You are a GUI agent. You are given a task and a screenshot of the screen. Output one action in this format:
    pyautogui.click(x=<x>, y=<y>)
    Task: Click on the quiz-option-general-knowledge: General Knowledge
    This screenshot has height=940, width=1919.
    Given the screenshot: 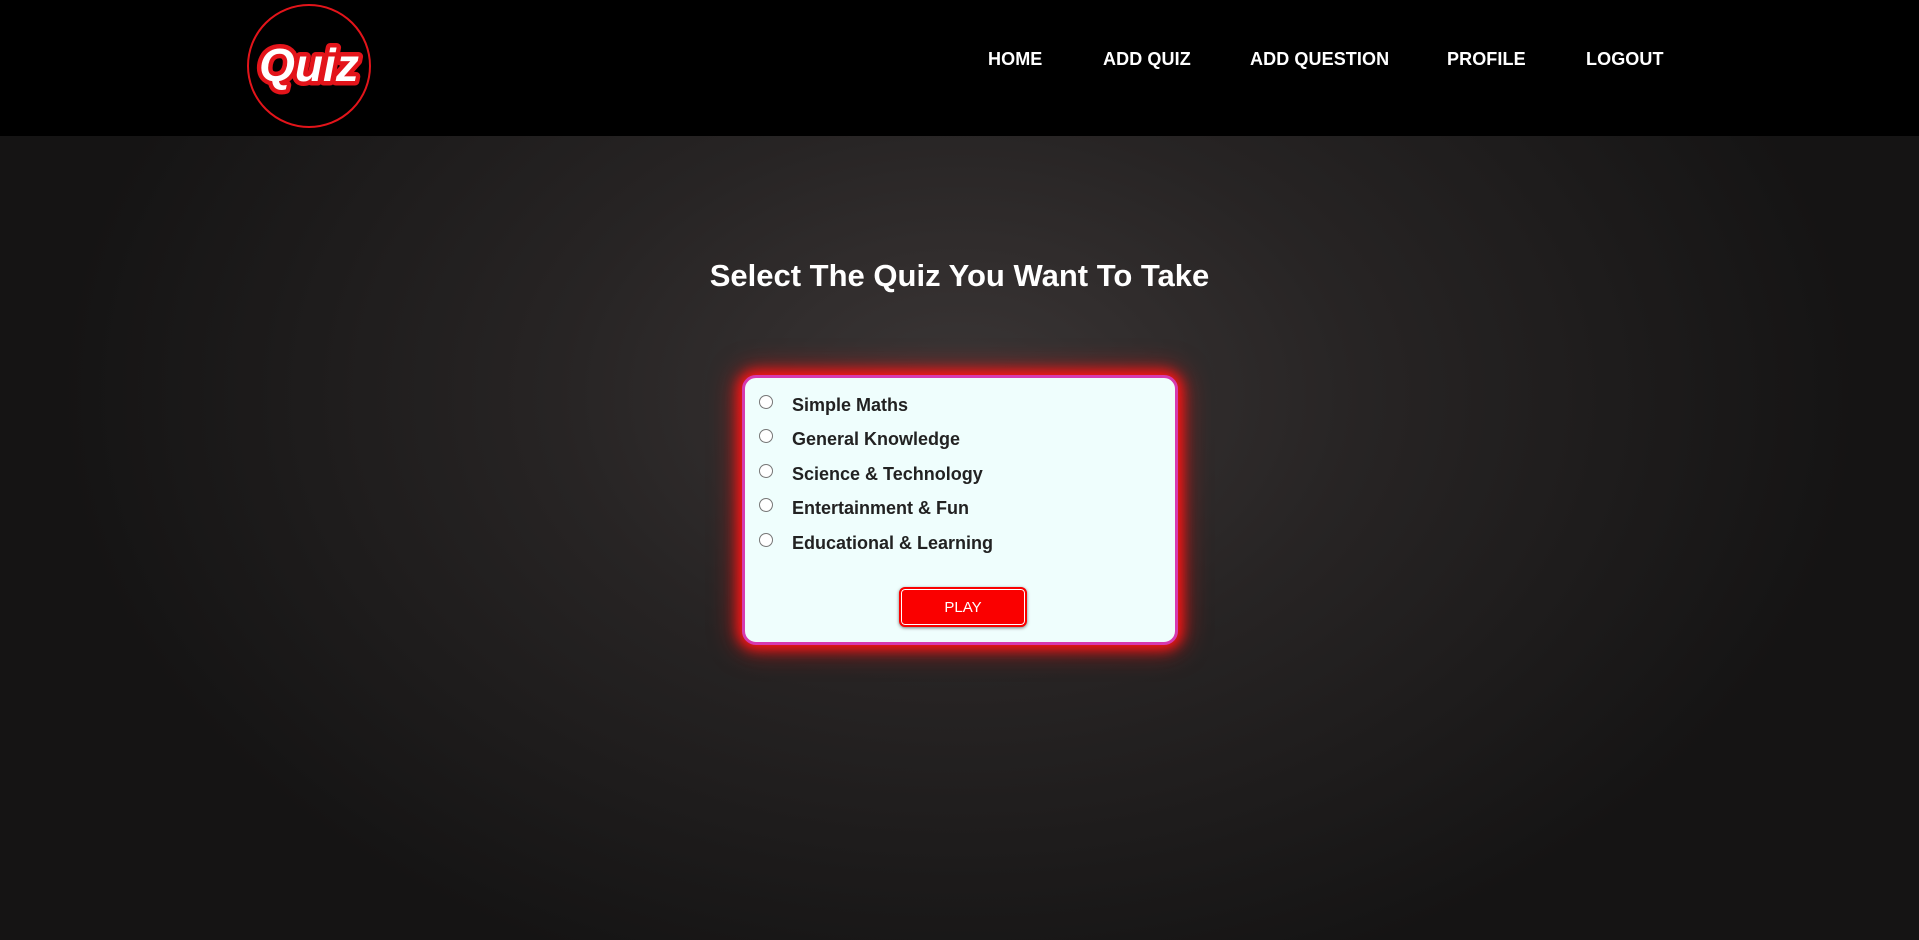 What is the action you would take?
    pyautogui.click(x=859, y=439)
    